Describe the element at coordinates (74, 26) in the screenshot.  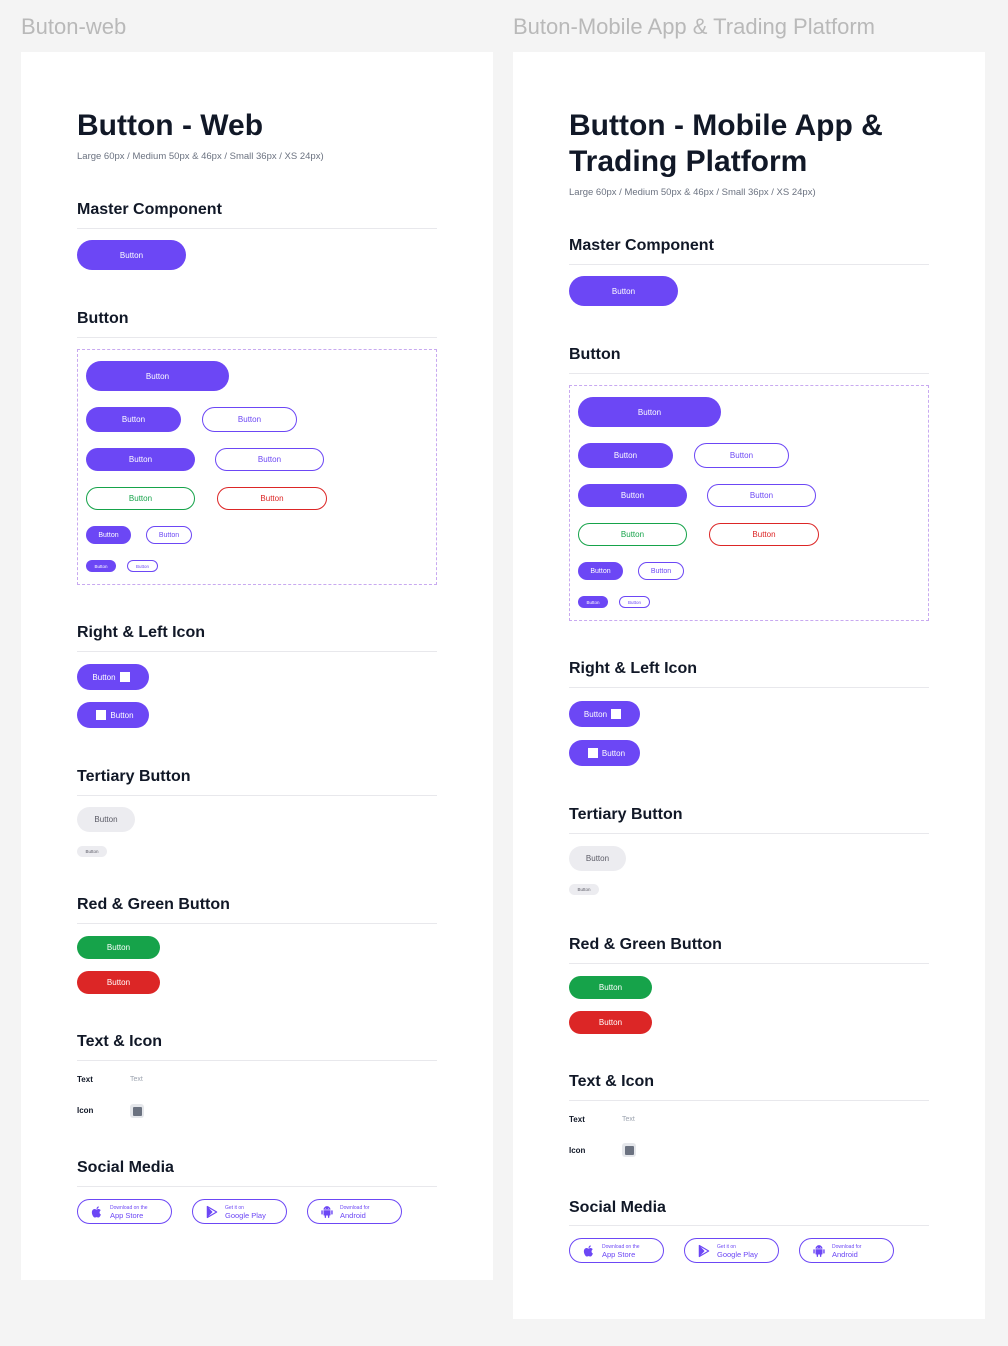
I see `frame-label-web: Buton-web` at that location.